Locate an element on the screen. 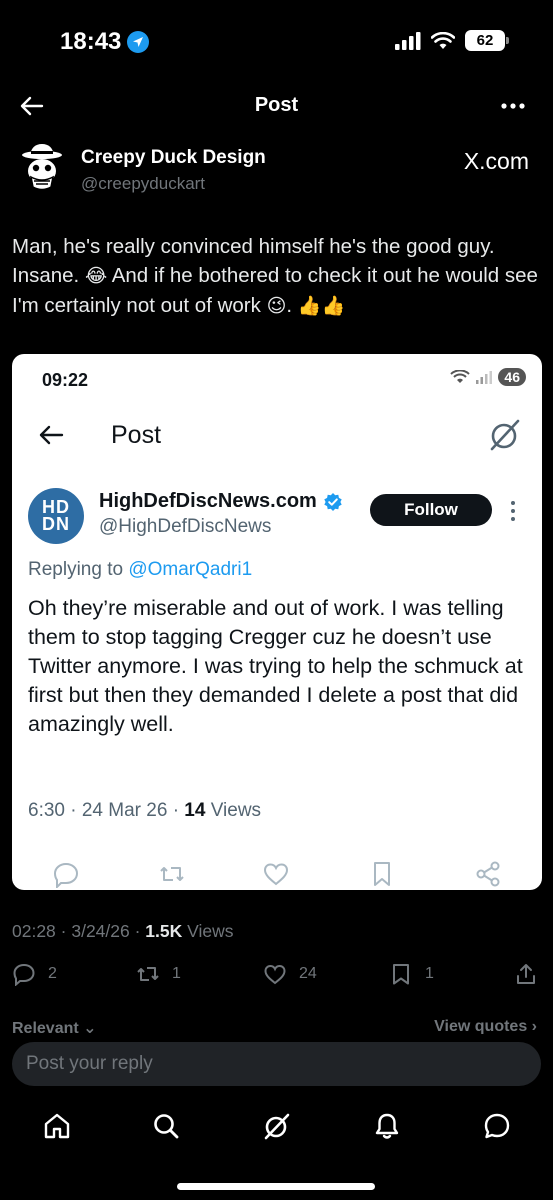  screenshot-page-title: Post is located at coordinates (136, 435).